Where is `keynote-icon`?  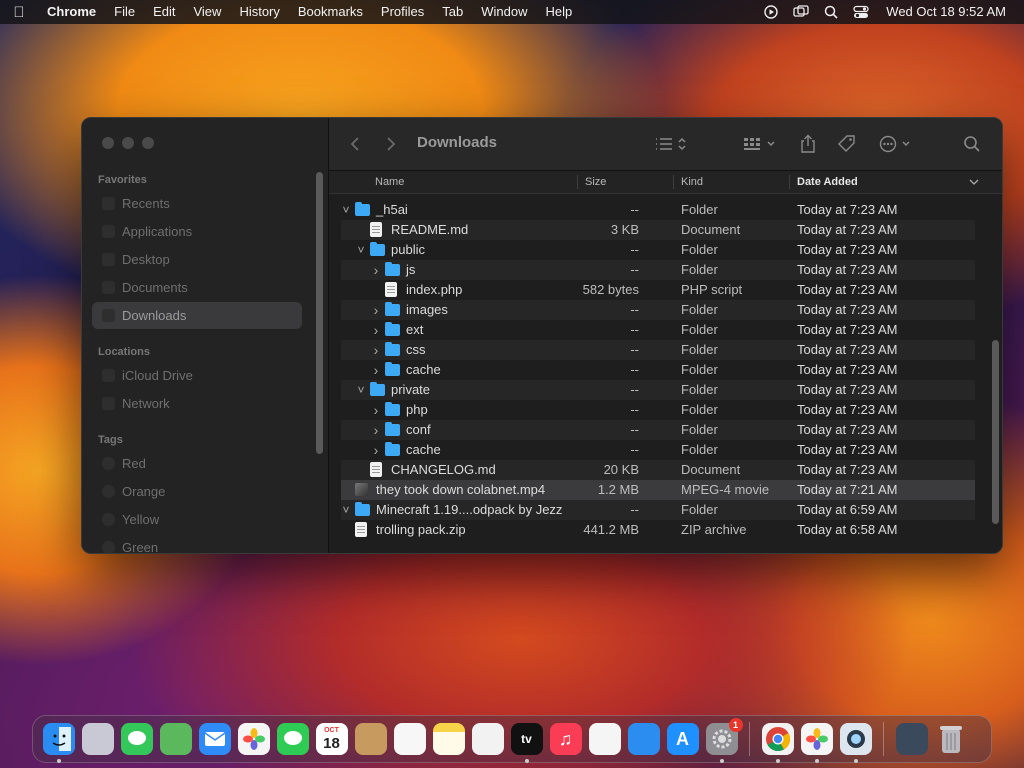 keynote-icon is located at coordinates (643, 739).